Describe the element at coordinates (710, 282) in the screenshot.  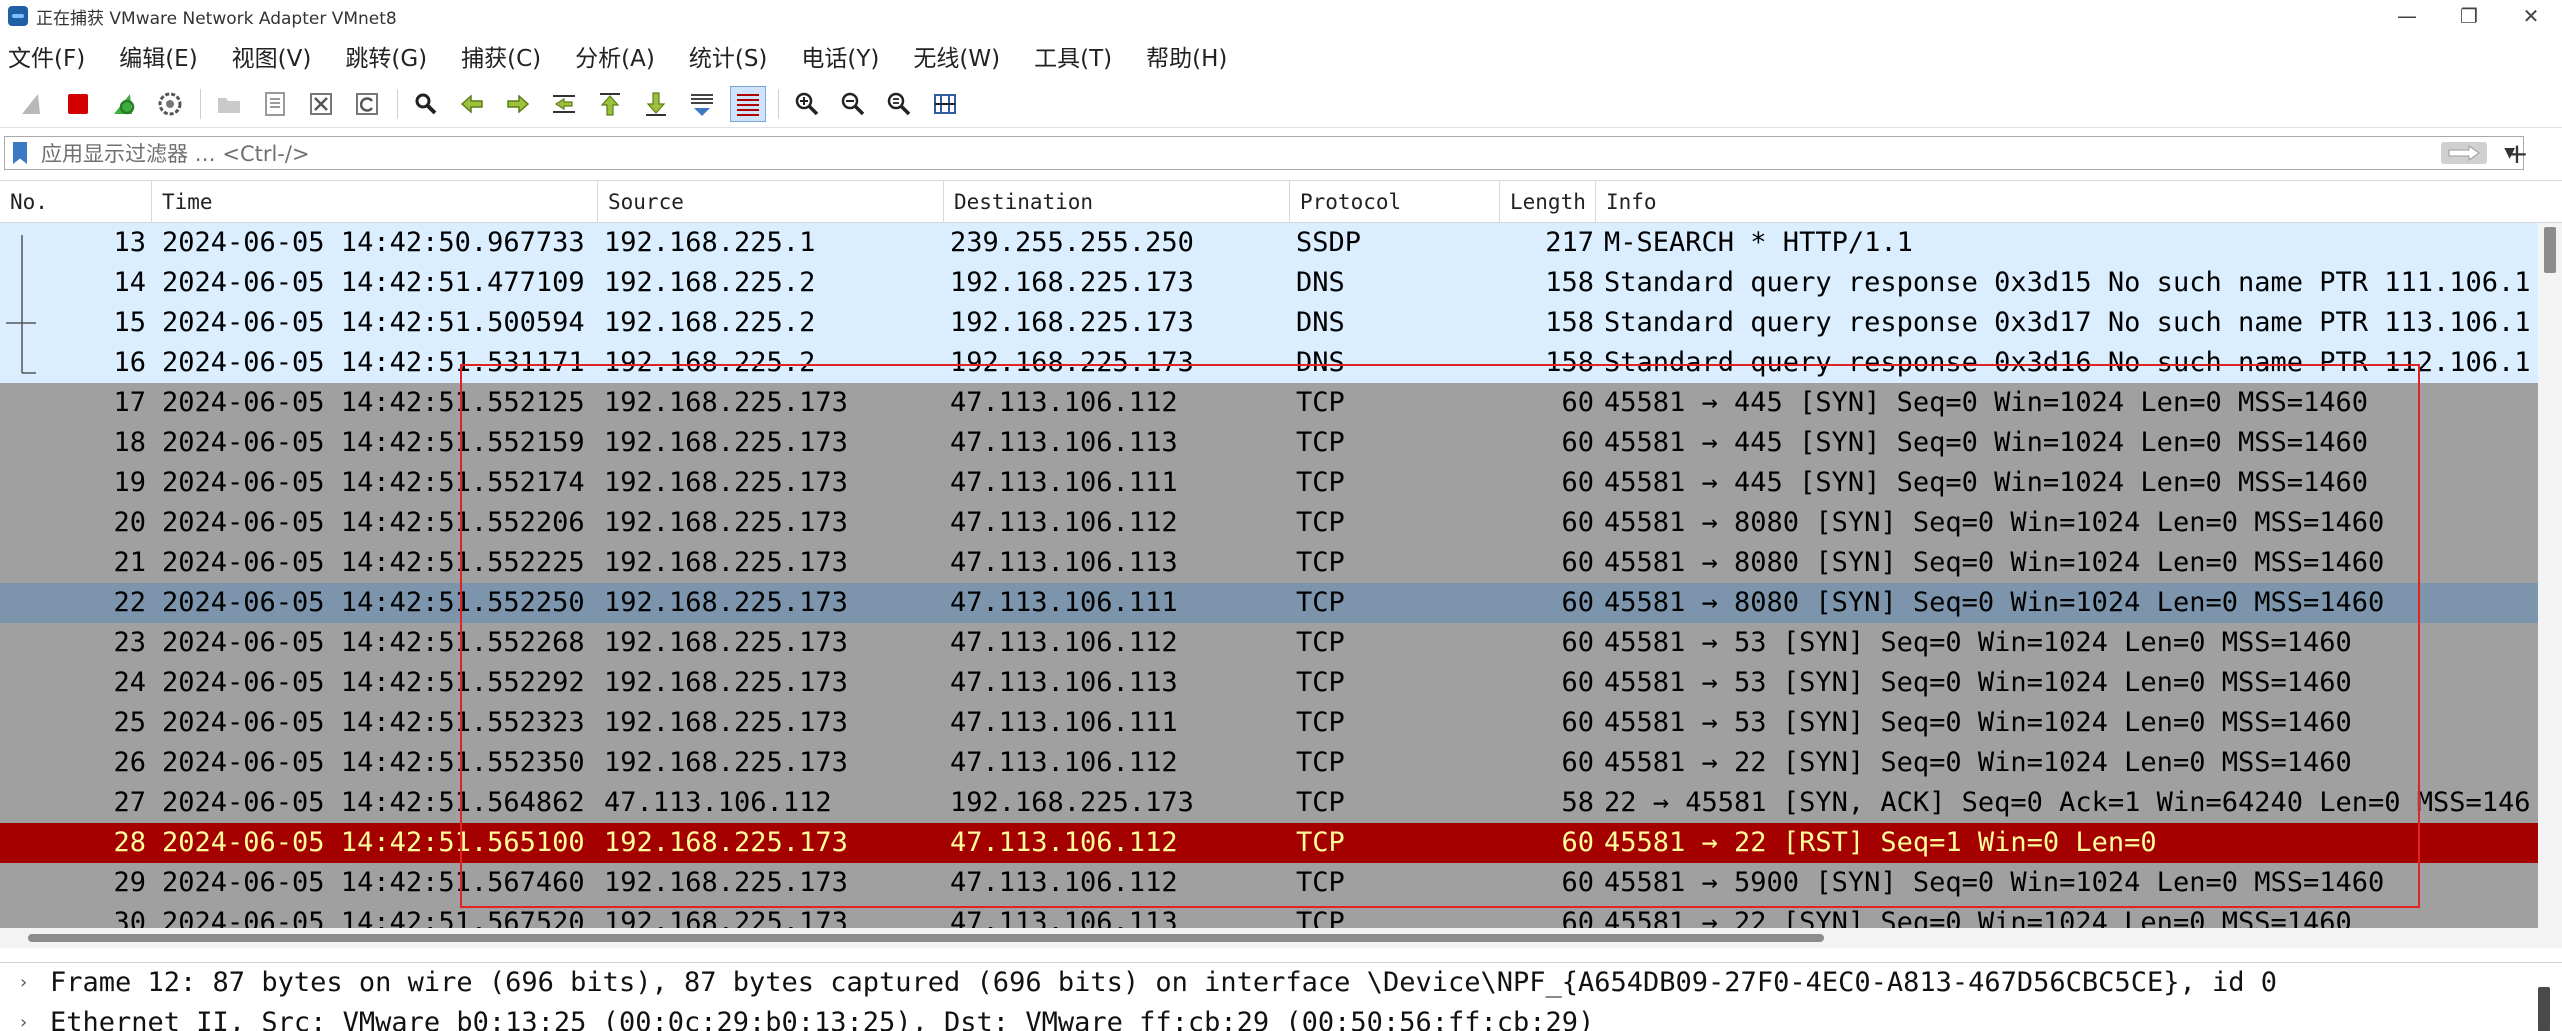
I see `packet-source: 192.168.225.2` at that location.